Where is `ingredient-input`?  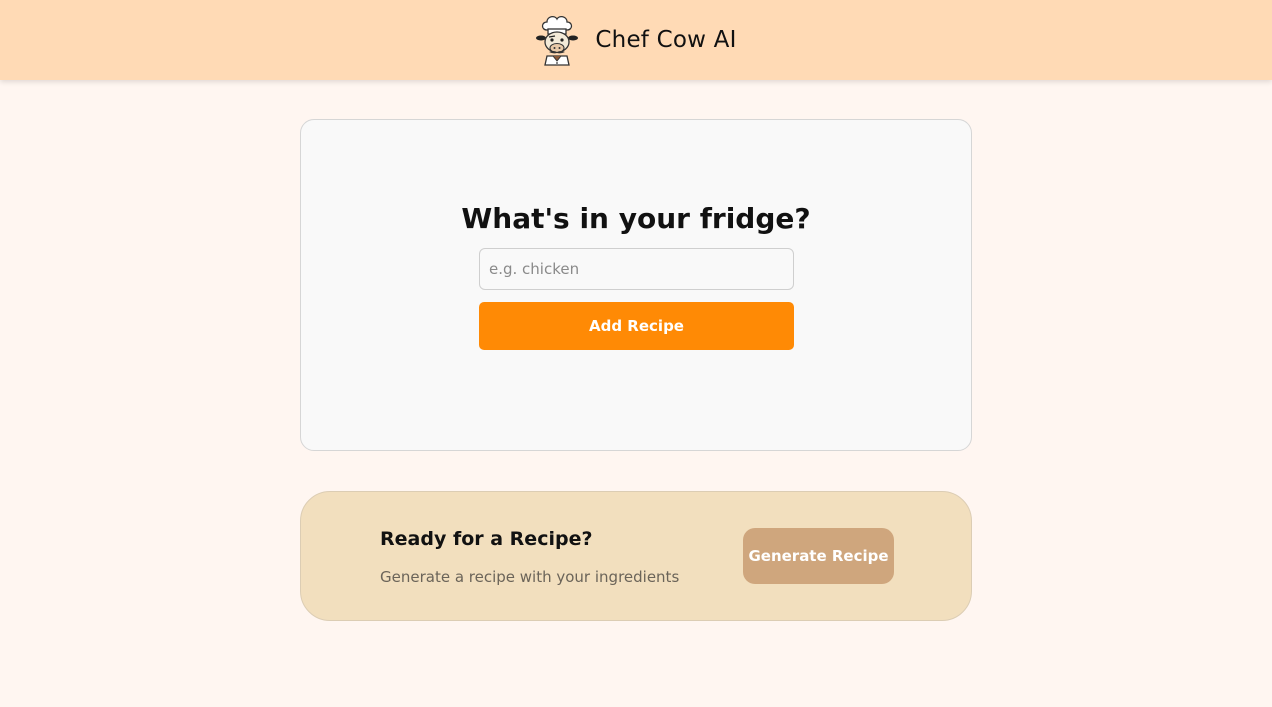
ingredient-input is located at coordinates (636, 269).